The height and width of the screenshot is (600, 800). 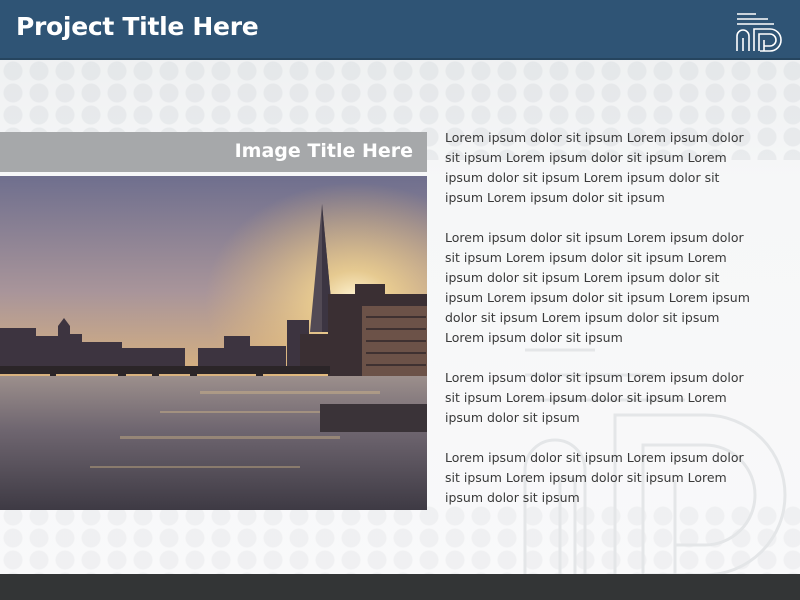 What do you see at coordinates (400, 587) in the screenshot?
I see `footer-bar` at bounding box center [400, 587].